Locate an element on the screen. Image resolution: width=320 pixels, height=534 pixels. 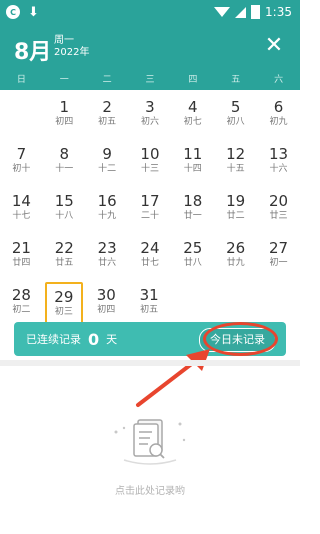
lunar-date: 十一 is located at coordinates (64, 169).